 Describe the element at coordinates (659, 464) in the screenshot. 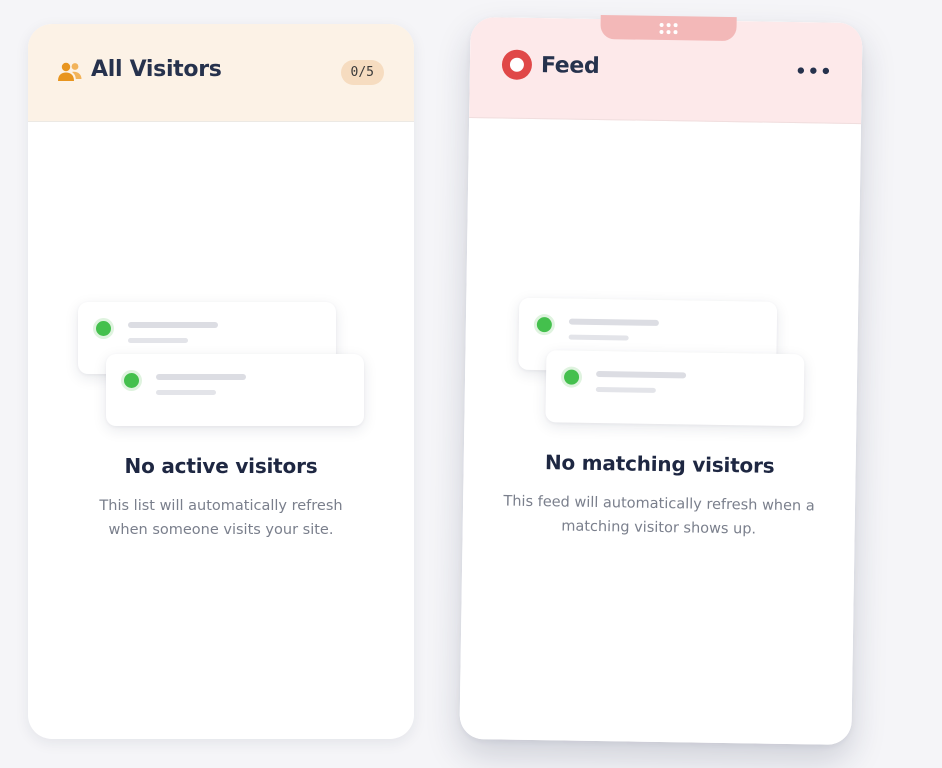

I see `empty-state-title: No matching visitors` at that location.